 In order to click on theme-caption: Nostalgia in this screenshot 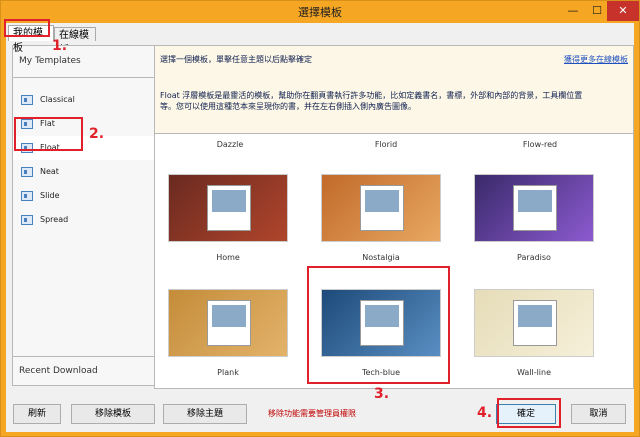, I will do `click(381, 257)`.